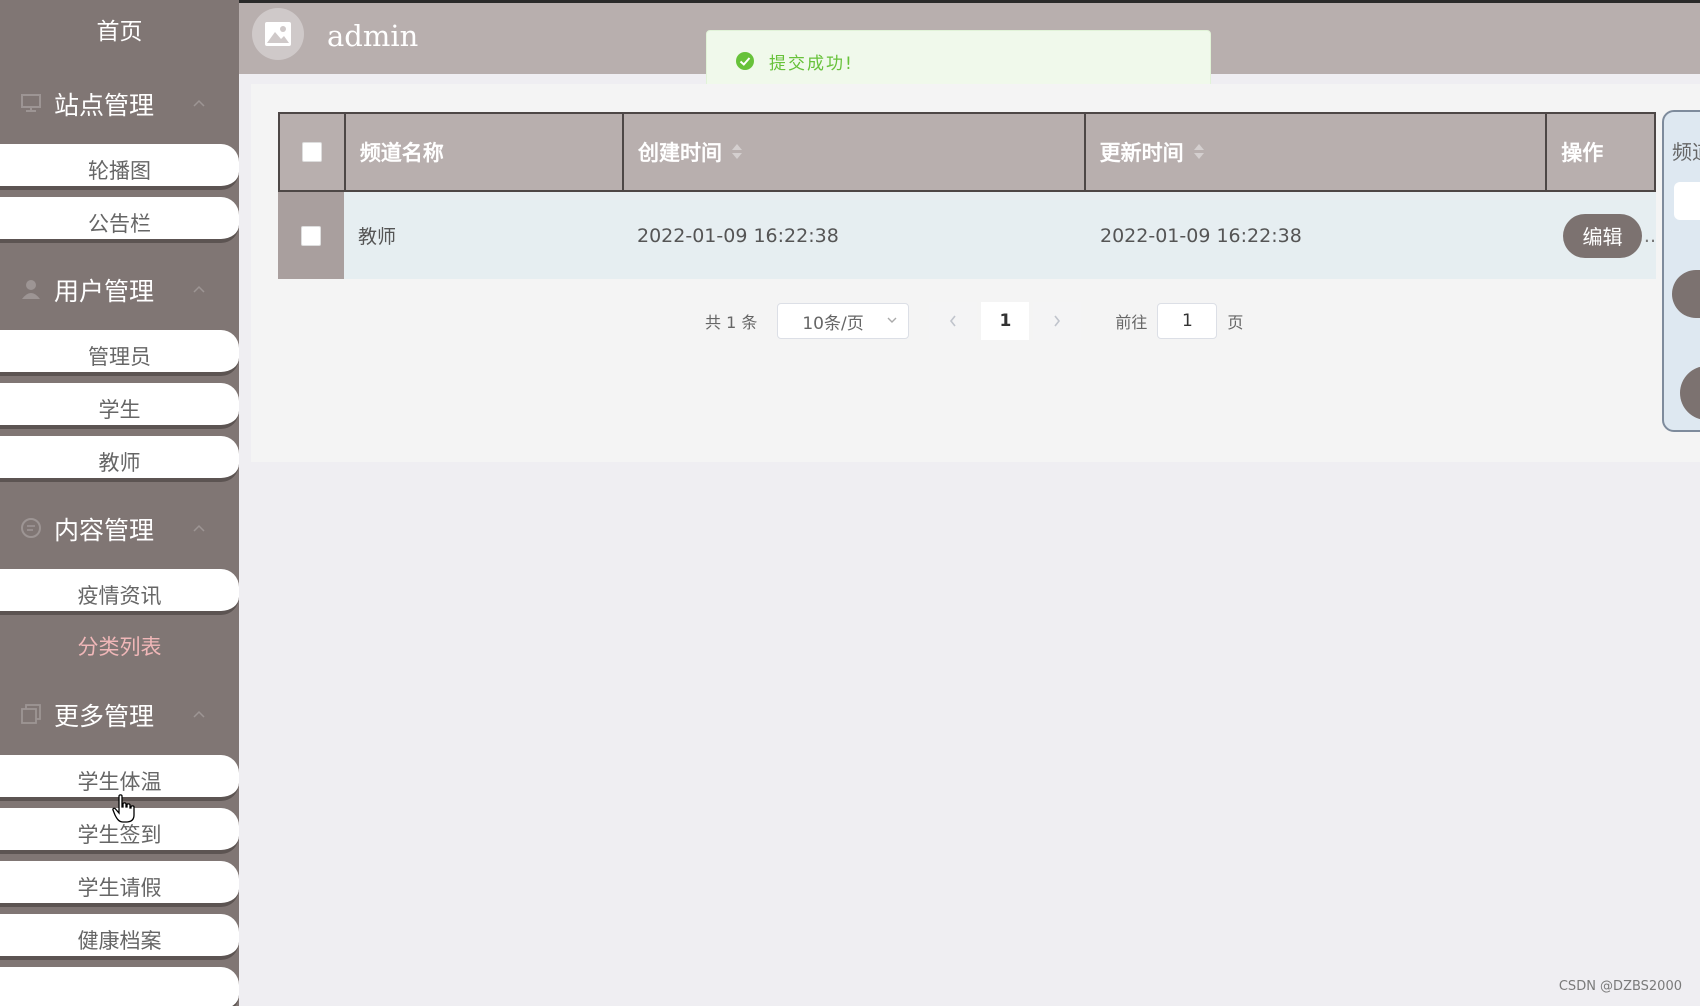  What do you see at coordinates (1235, 322) in the screenshot?
I see `page-suffix: 页` at bounding box center [1235, 322].